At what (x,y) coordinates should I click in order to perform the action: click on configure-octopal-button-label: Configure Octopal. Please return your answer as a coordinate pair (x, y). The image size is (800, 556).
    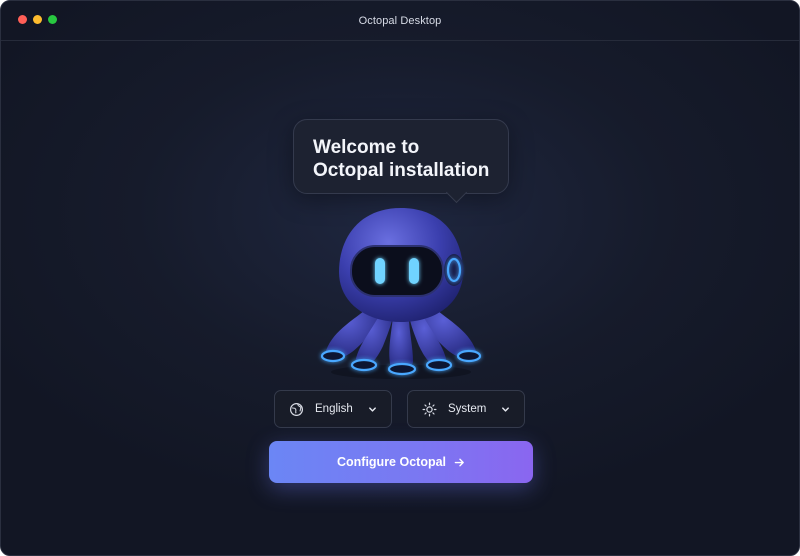
    Looking at the image, I should click on (391, 462).